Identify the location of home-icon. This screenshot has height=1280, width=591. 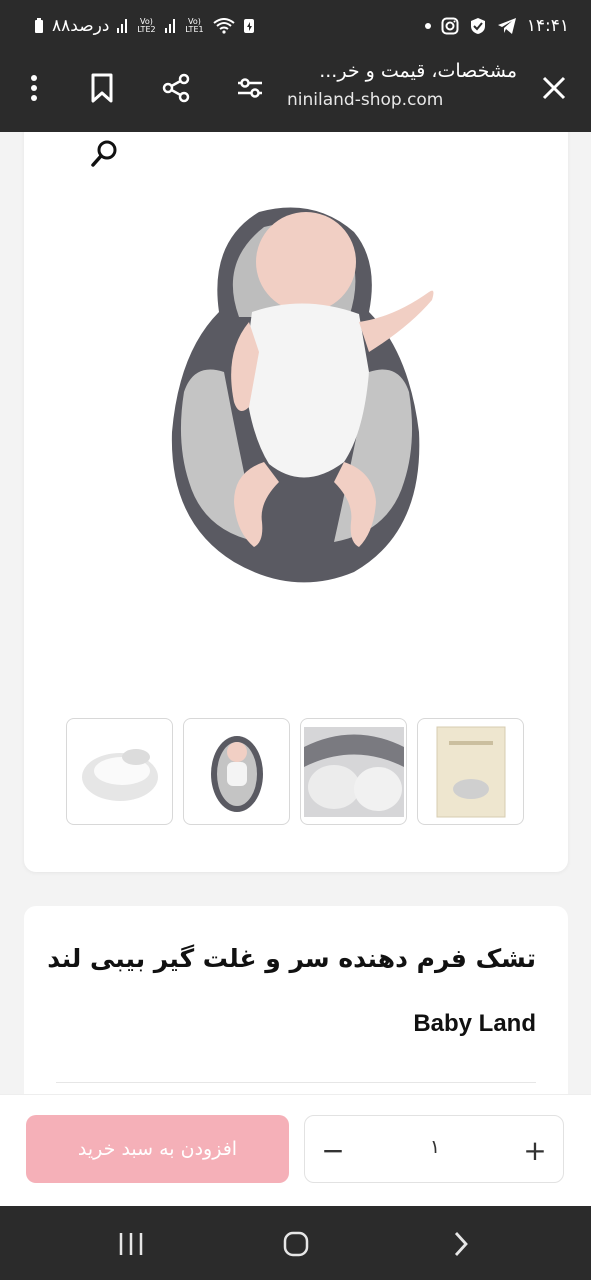
(296, 1244).